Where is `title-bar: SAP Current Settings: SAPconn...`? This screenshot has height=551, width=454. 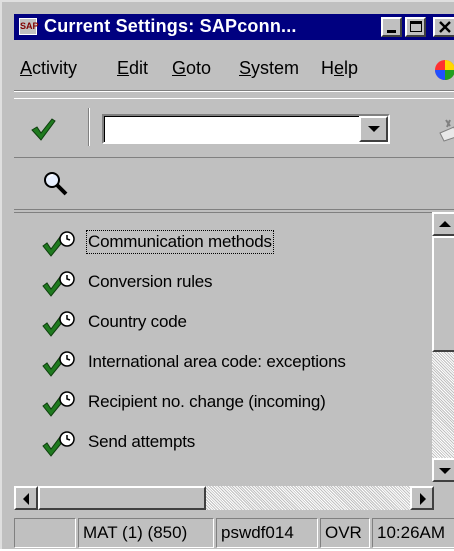
title-bar: SAP Current Settings: SAPconn... is located at coordinates (234, 27).